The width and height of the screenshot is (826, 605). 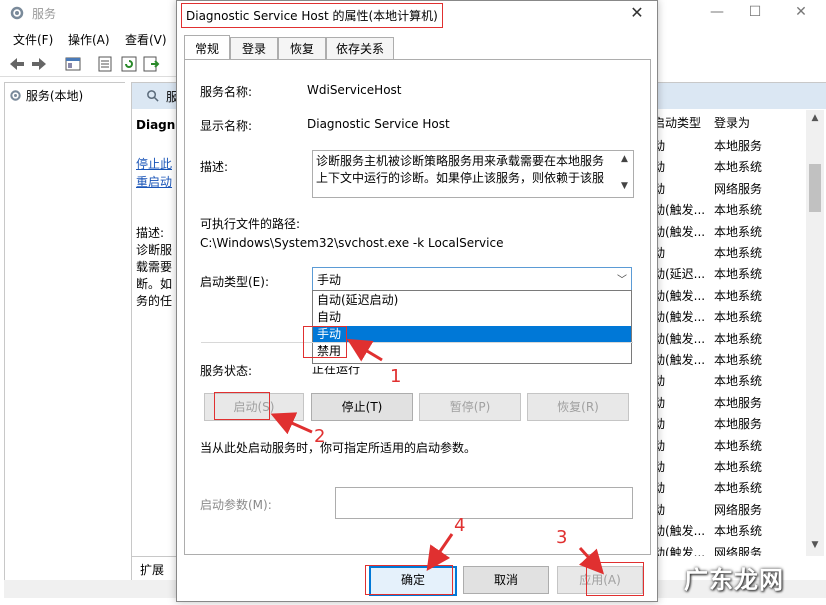 I want to click on stop-service-link: 停止此, so click(x=154, y=163).